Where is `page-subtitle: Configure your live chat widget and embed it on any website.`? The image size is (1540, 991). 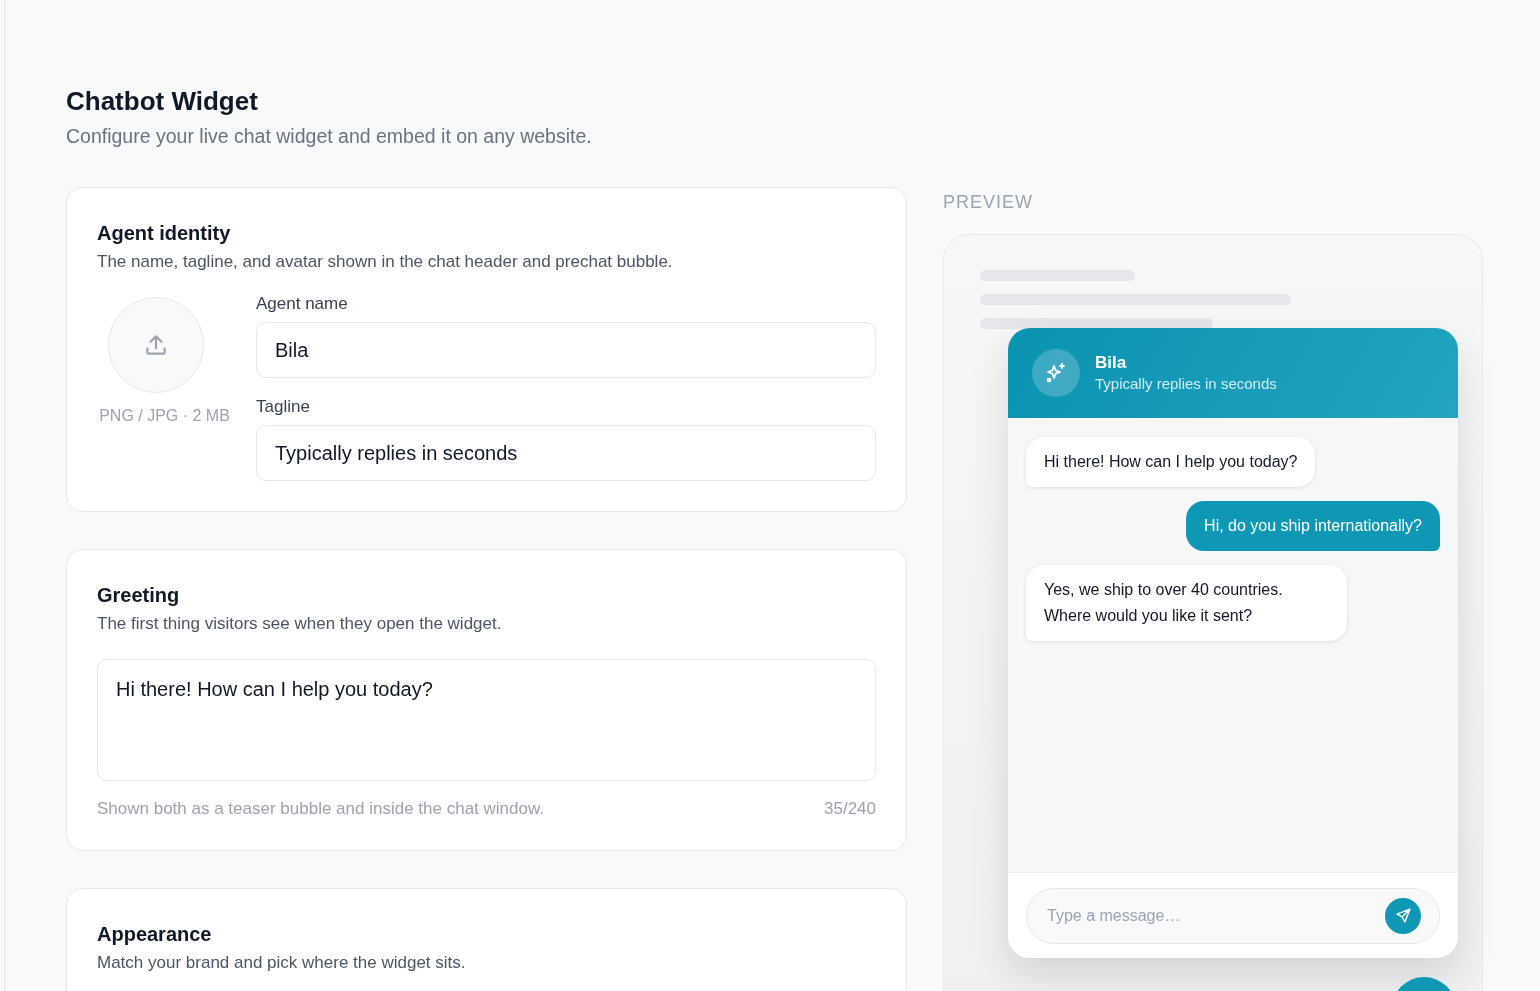
page-subtitle: Configure your live chat widget and embed it on any website. is located at coordinates (329, 136).